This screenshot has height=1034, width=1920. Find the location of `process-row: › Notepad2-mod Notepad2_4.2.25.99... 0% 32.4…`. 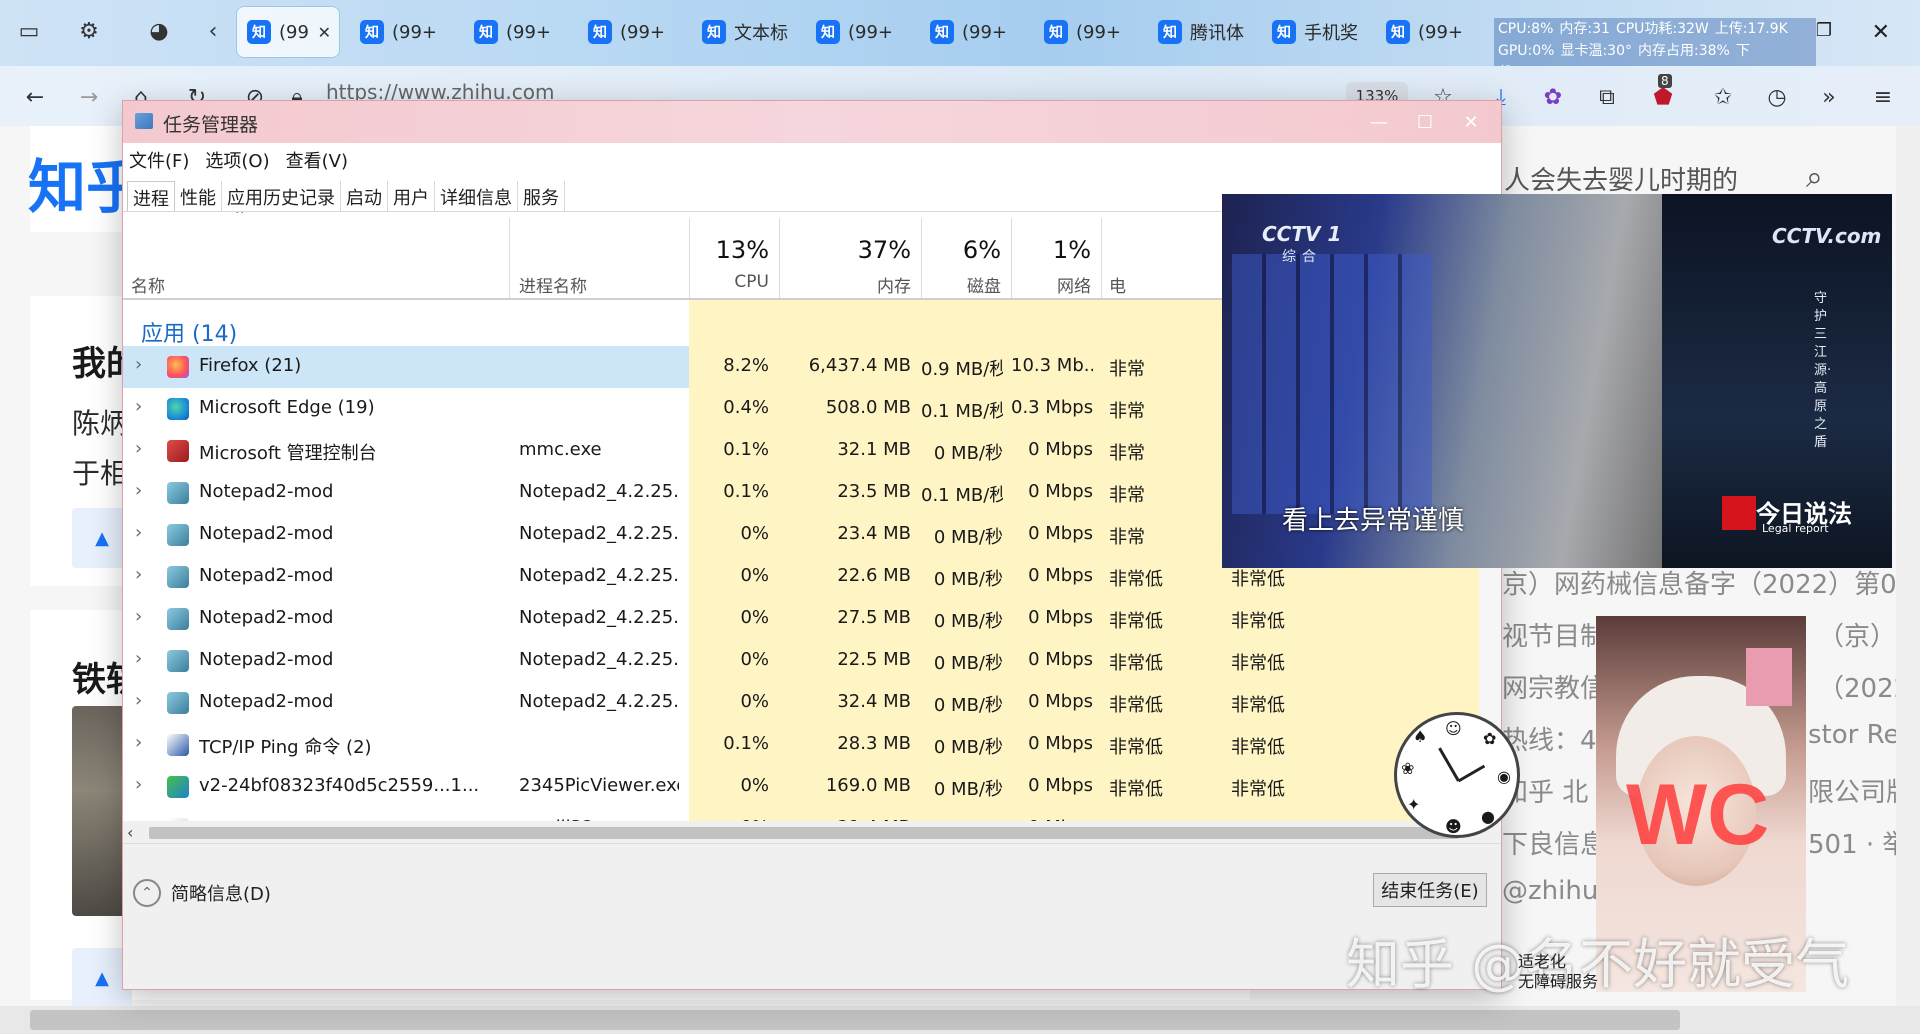

process-row: › Notepad2-mod Notepad2_4.2.25.99... 0% 32.4… is located at coordinates (812, 703).